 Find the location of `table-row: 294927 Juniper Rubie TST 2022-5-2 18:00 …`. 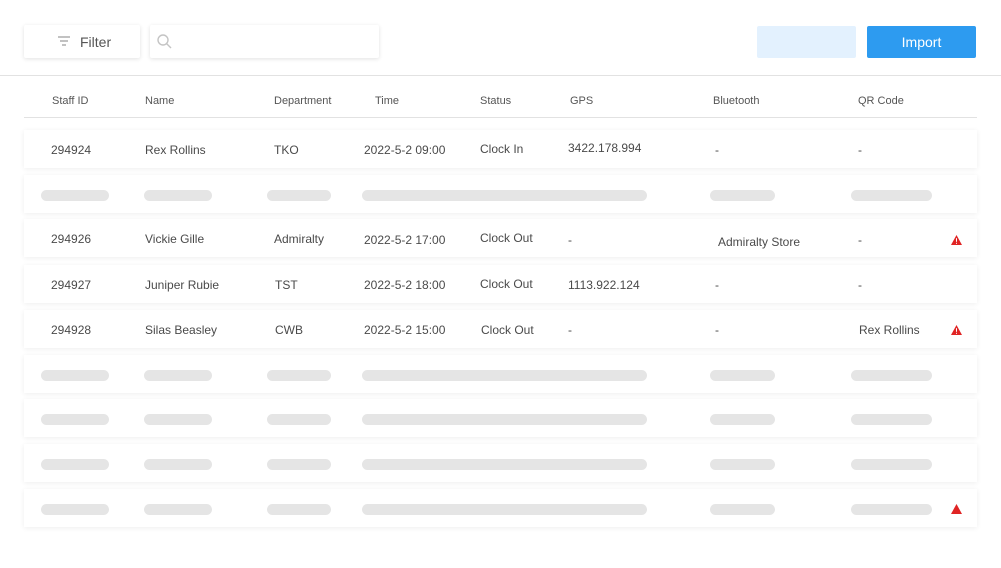

table-row: 294927 Juniper Rubie TST 2022-5-2 18:00 … is located at coordinates (500, 284).